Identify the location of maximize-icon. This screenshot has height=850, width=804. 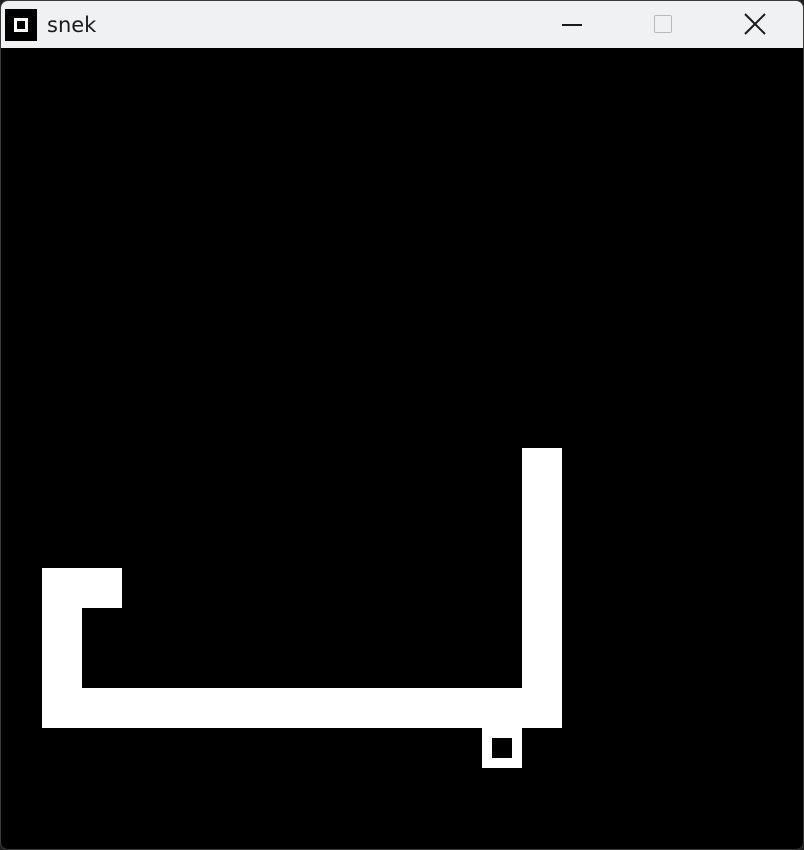
(663, 24).